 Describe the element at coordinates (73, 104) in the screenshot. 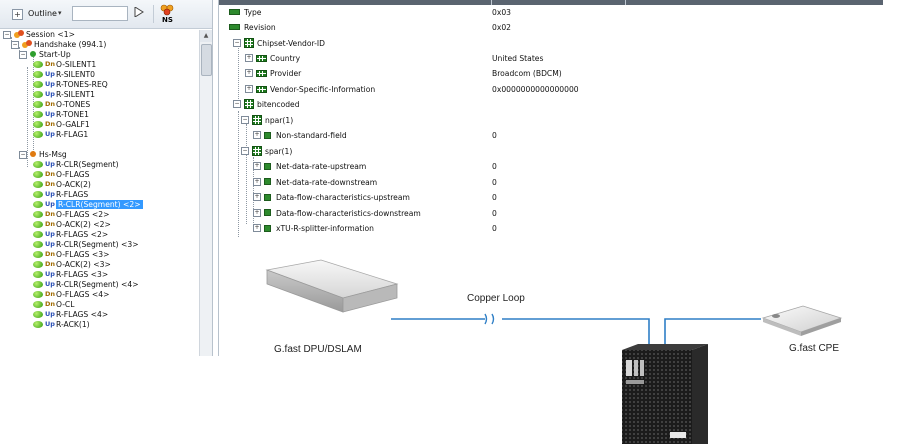

I see `message-label: O-TONES` at that location.